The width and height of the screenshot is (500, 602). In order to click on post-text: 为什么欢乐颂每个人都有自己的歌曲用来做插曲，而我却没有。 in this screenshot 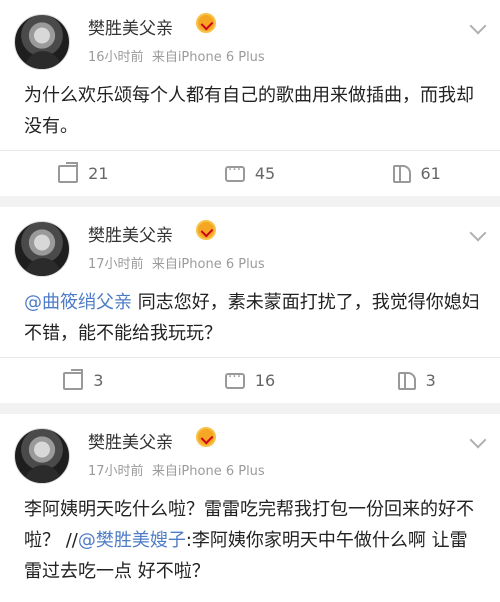, I will do `click(254, 111)`.